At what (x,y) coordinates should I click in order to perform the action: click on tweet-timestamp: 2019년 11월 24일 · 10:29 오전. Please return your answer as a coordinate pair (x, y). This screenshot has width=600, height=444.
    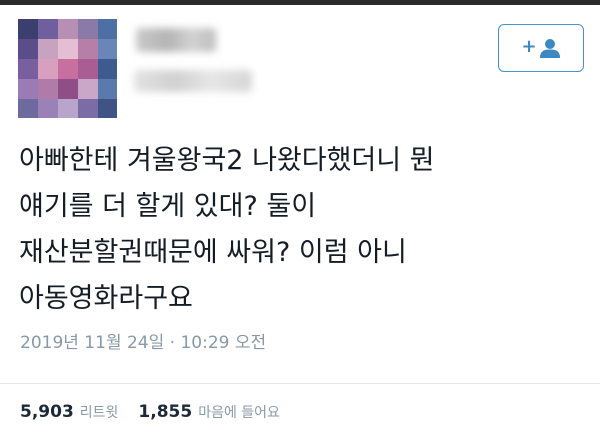
    Looking at the image, I should click on (143, 340).